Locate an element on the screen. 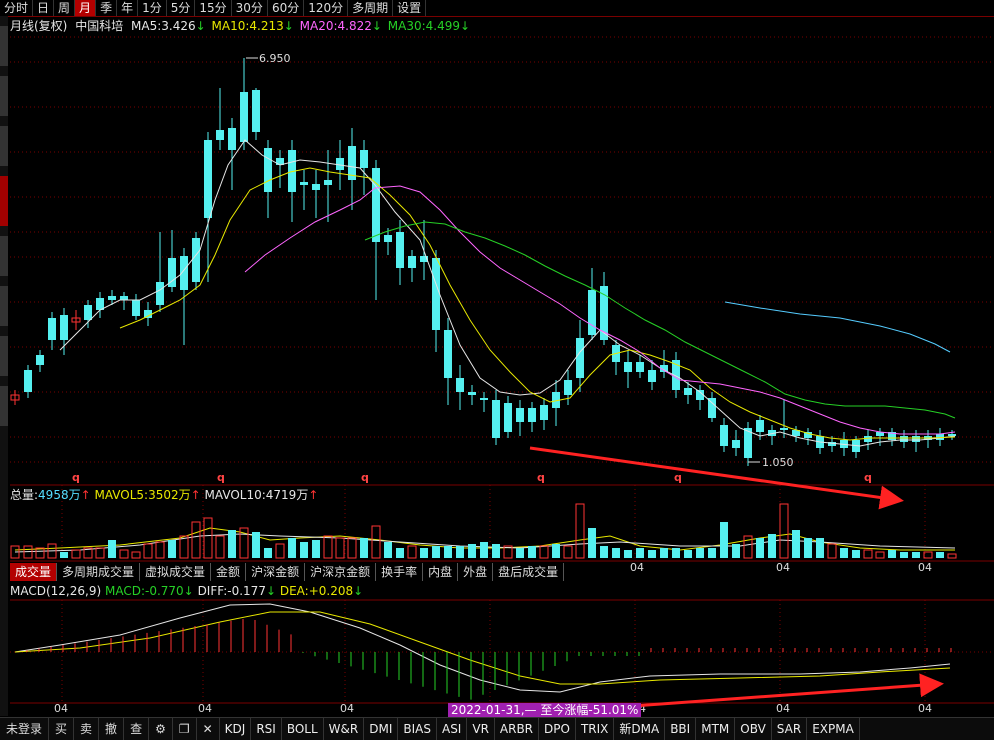 The width and height of the screenshot is (994, 740). indicator-tab: BOLL is located at coordinates (303, 729).